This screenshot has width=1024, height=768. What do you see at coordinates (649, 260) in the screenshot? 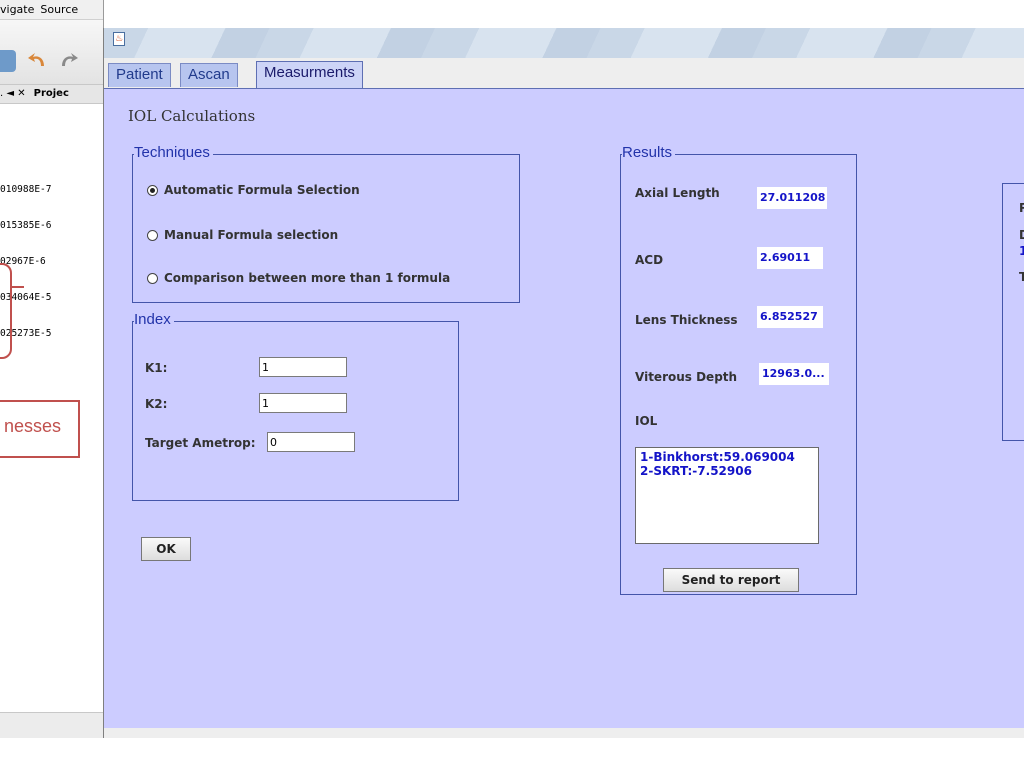
I see `acd-label: ACD` at bounding box center [649, 260].